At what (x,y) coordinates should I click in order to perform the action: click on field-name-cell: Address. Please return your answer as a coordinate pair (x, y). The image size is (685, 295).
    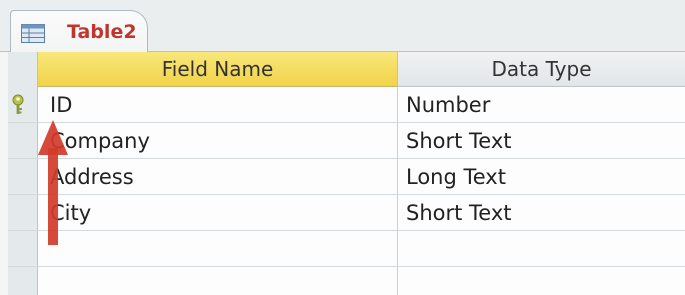
    Looking at the image, I should click on (218, 177).